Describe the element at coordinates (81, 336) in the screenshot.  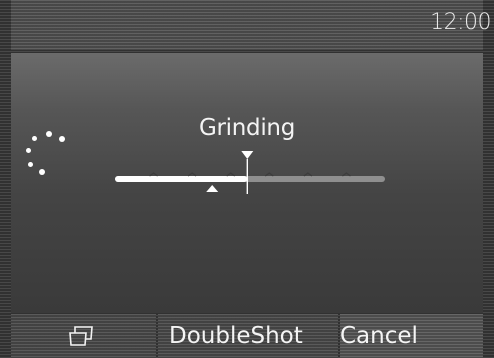
I see `cup-icon` at that location.